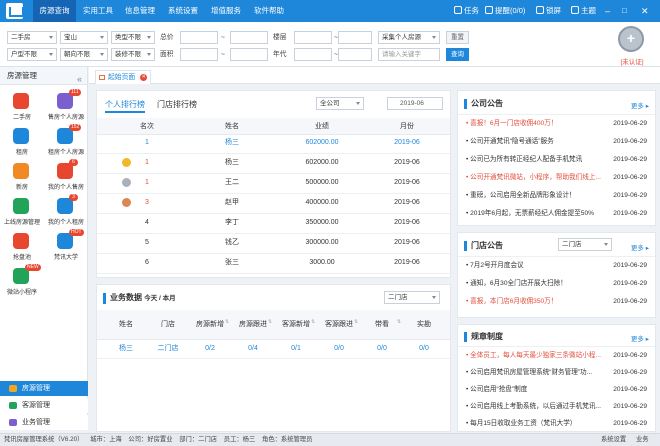 The image size is (660, 446). I want to click on status-system: 梵讯房屋管理系统（V6.20）, so click(44, 439).